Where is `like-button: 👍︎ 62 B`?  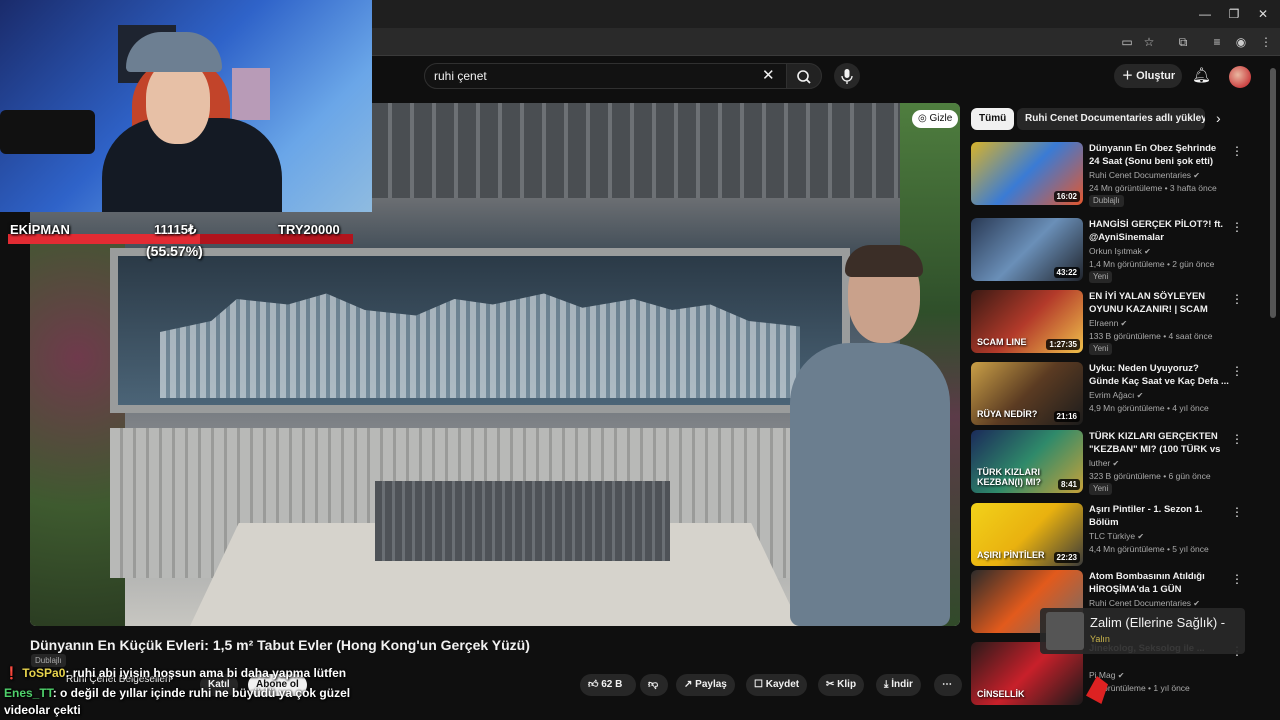
like-button: 👍︎ 62 B is located at coordinates (608, 685).